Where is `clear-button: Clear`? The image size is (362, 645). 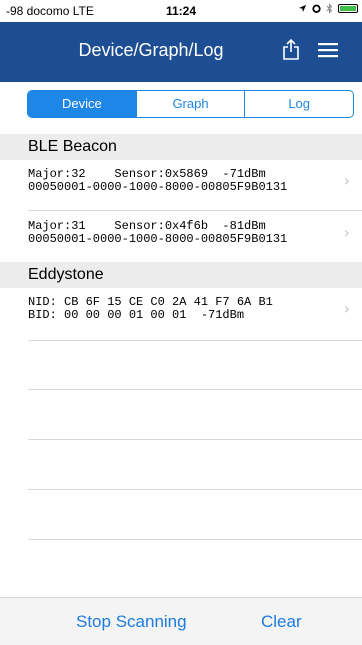
clear-button: Clear is located at coordinates (281, 622).